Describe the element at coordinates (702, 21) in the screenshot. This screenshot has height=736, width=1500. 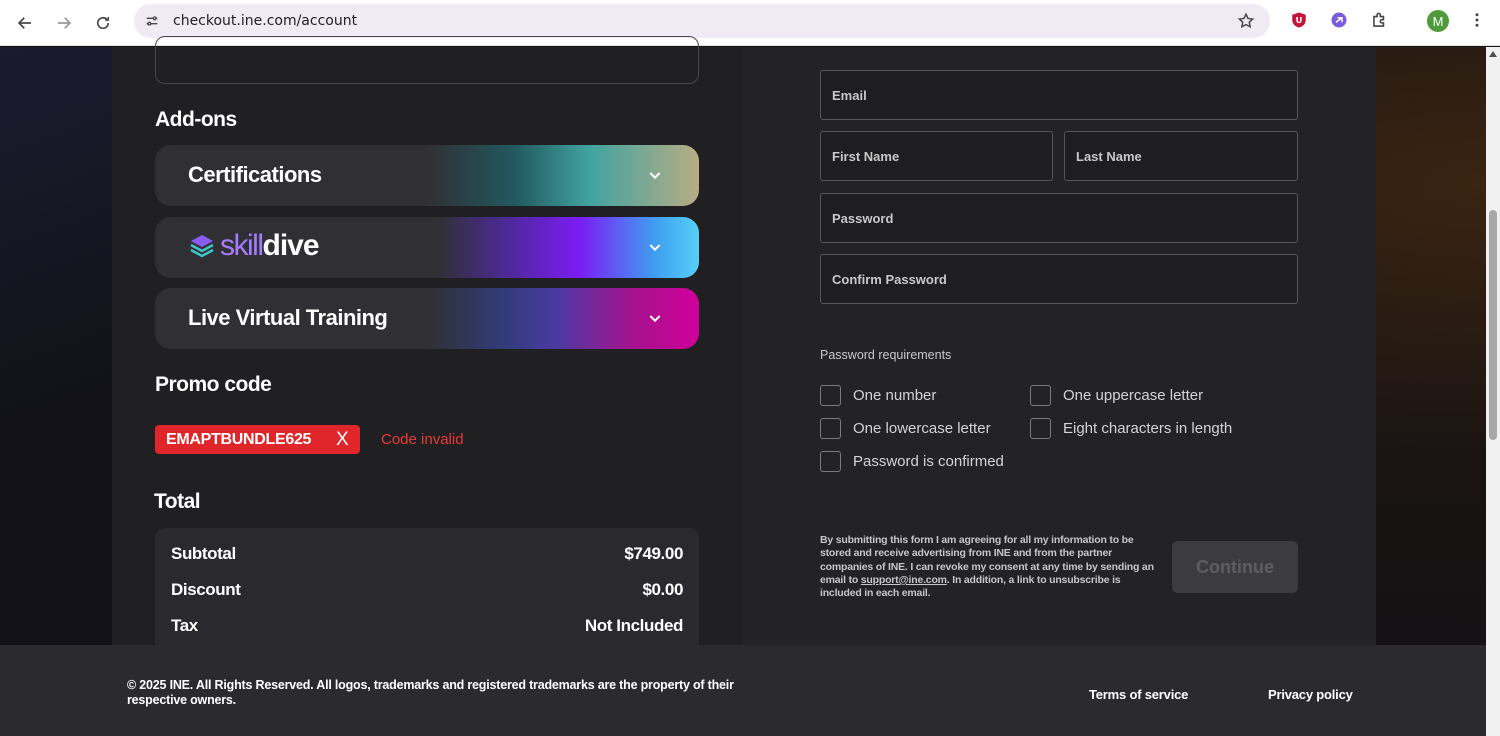
I see `address-bar: checkout.ine.com/account` at that location.